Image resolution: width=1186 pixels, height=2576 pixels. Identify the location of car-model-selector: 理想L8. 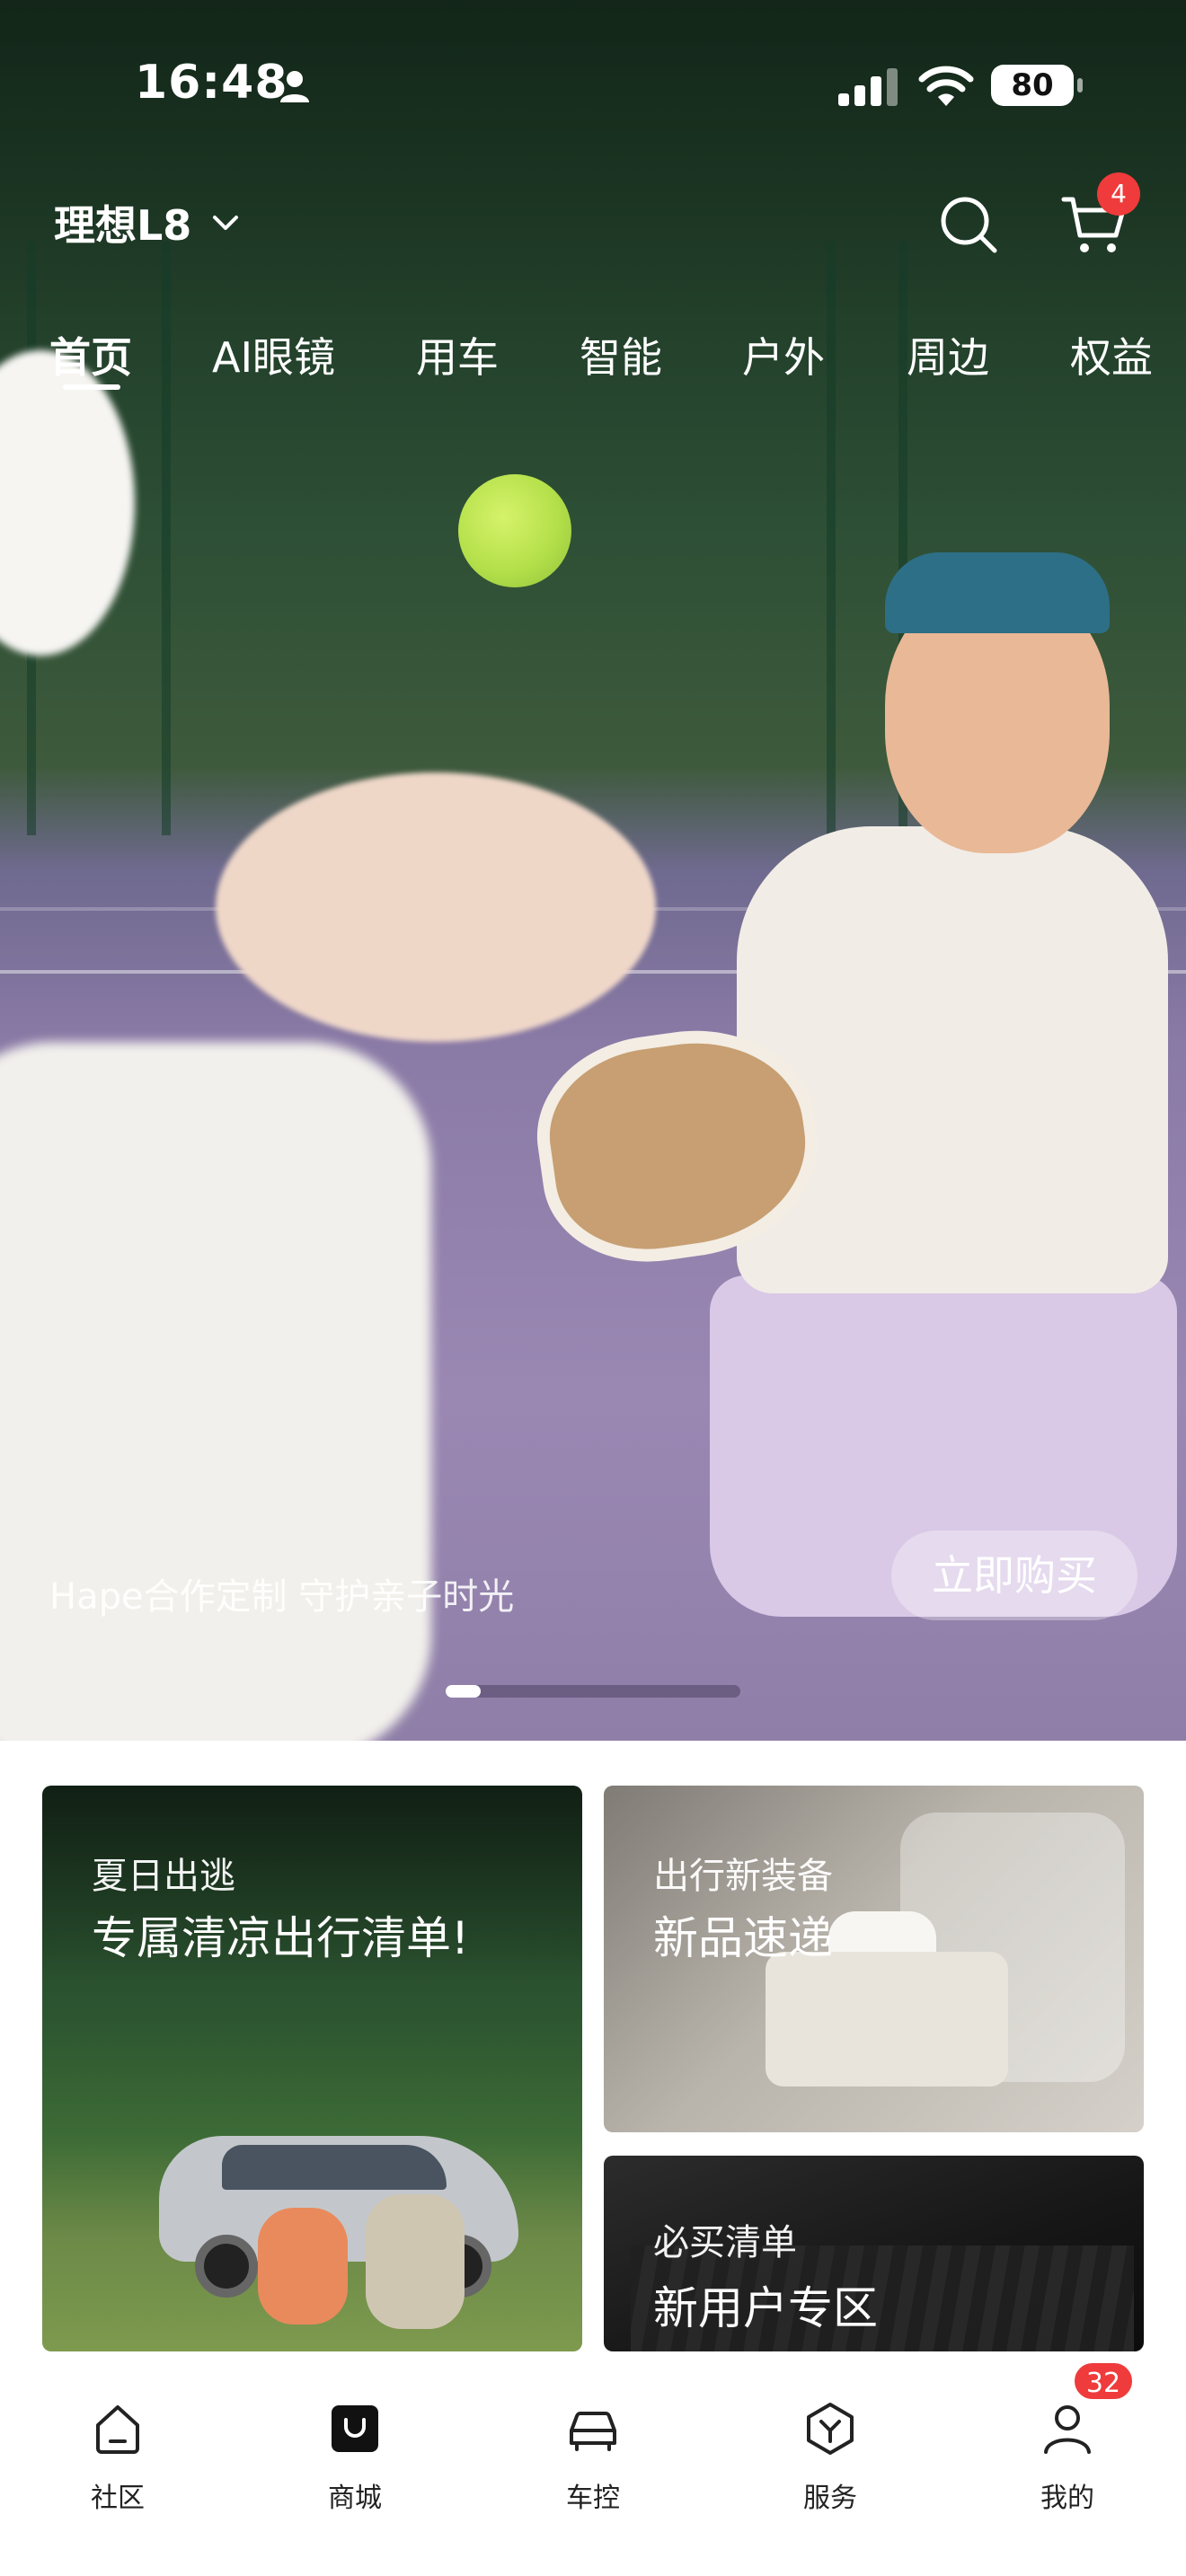
(148, 223).